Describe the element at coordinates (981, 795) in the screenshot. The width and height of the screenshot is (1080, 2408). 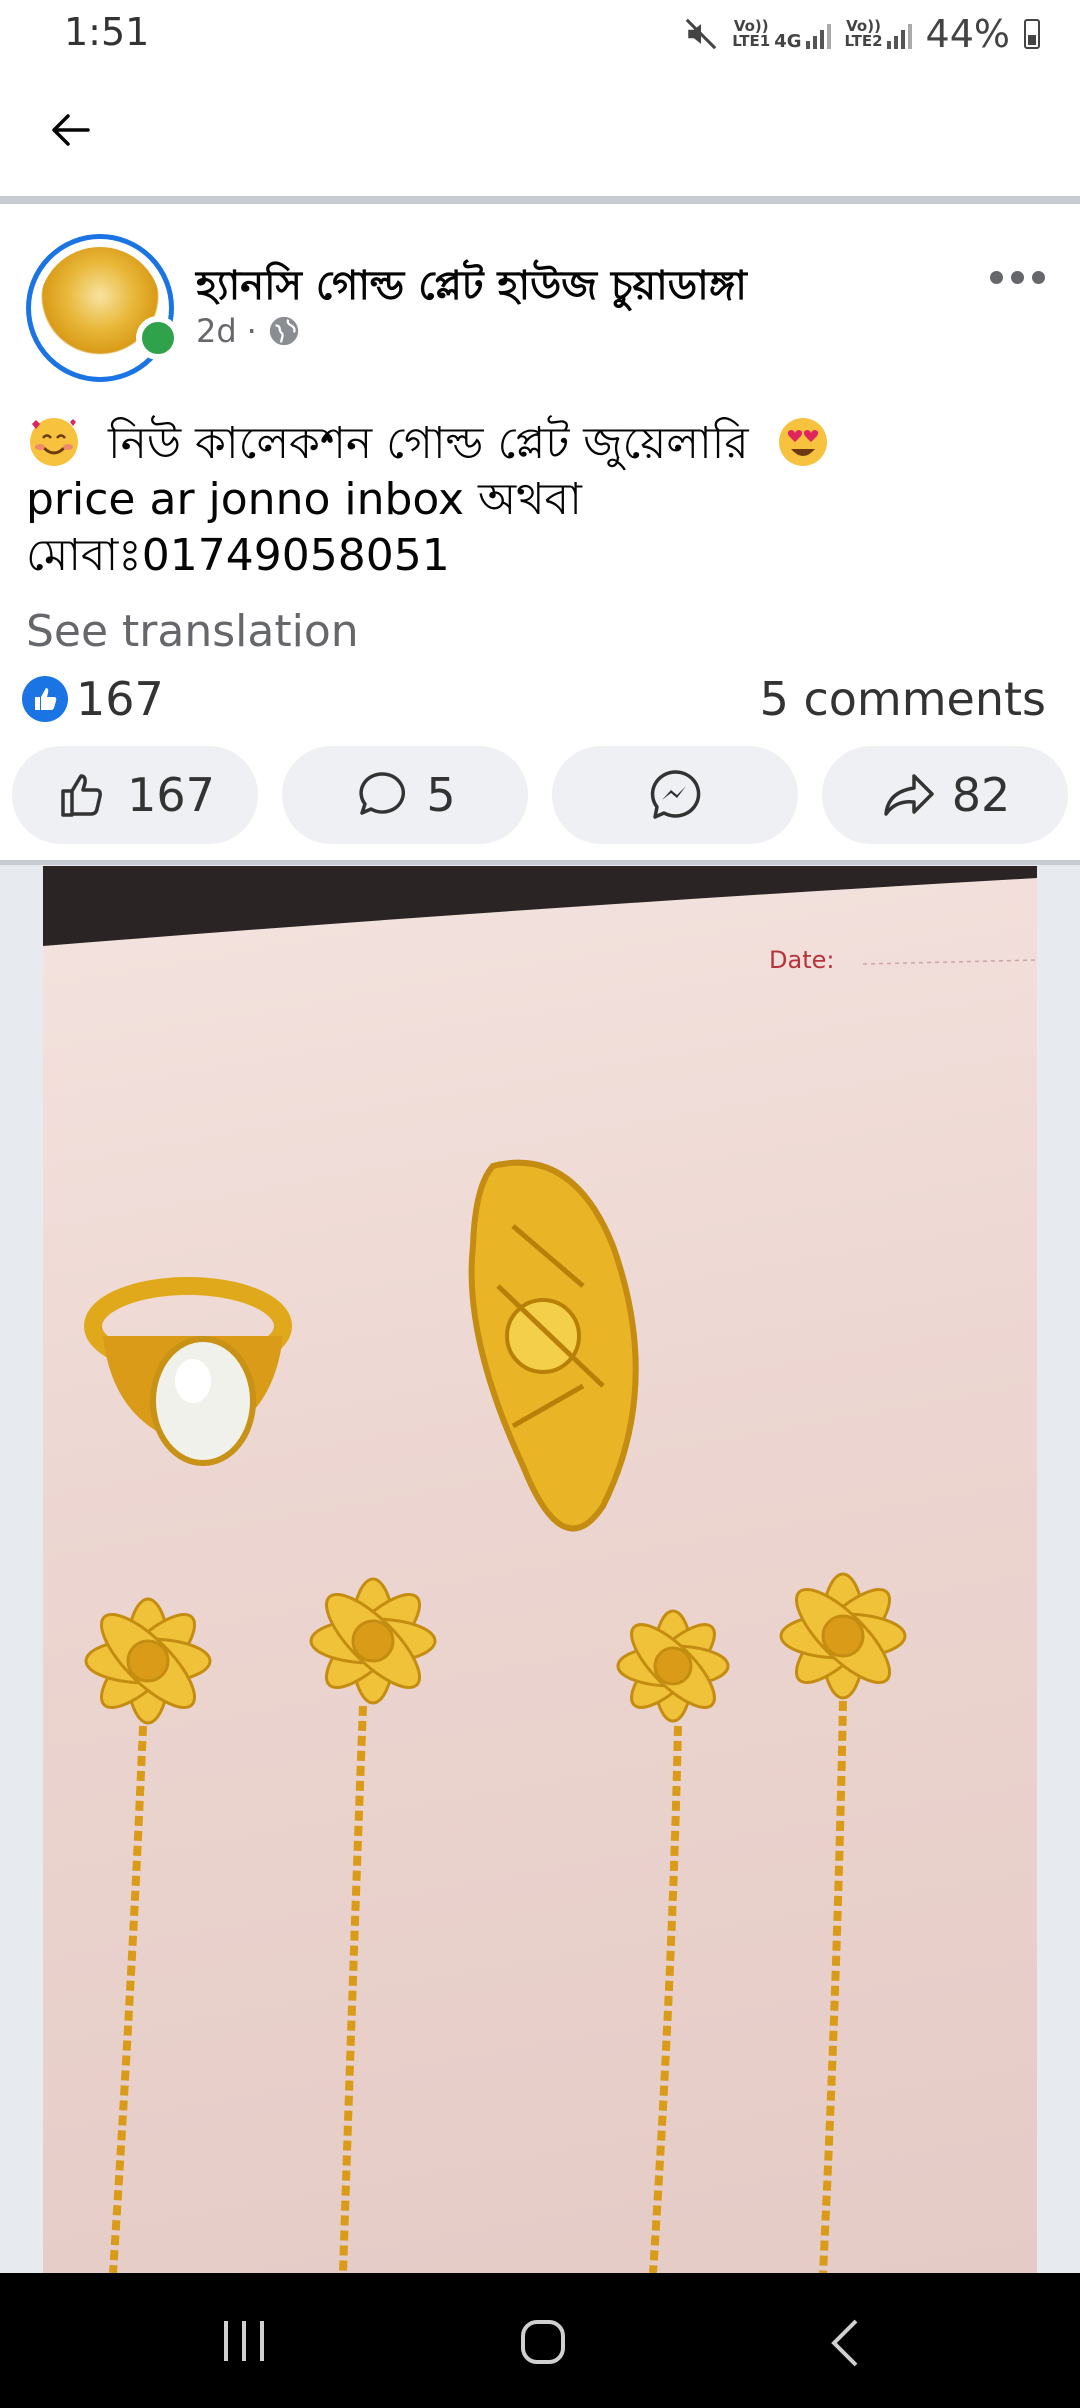
I see `share-count: 82` at that location.